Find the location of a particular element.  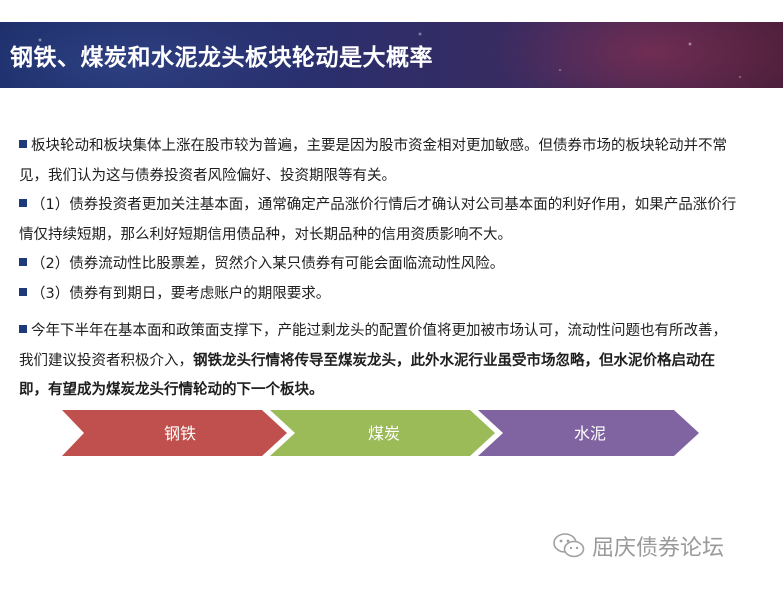

flow-step-cement: 水泥 is located at coordinates (588, 433).